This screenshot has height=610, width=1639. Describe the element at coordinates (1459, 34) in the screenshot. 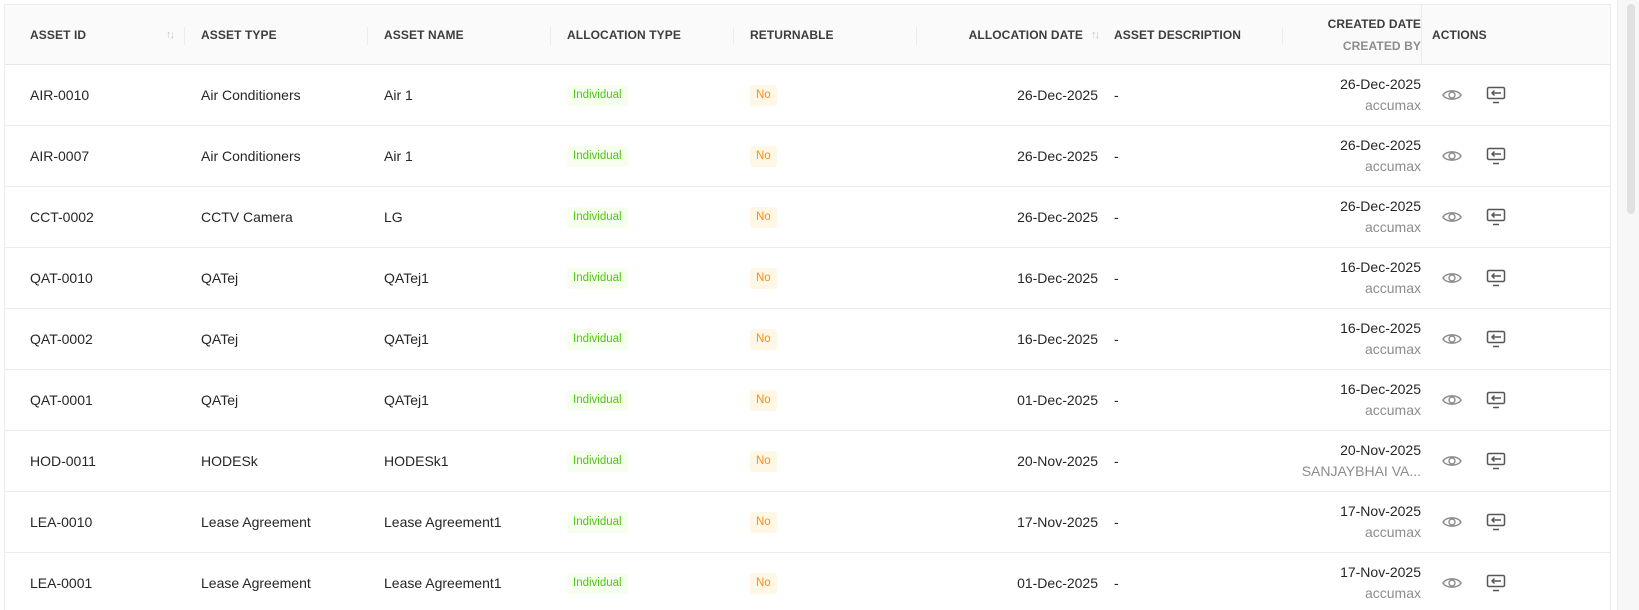

I see `col-header-label: ACTIONS` at that location.